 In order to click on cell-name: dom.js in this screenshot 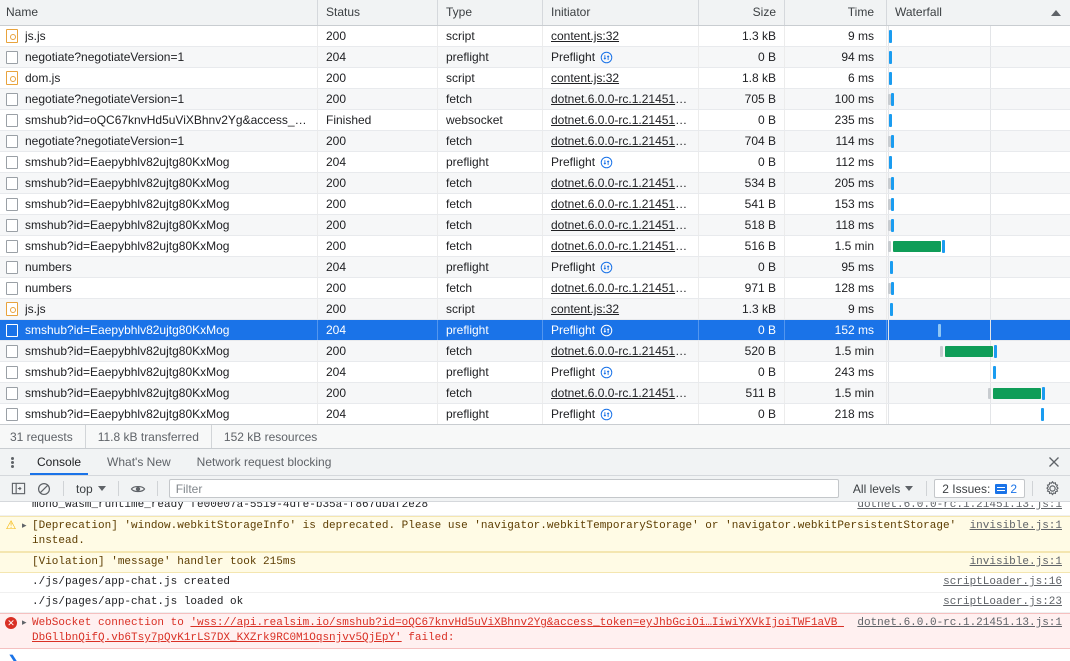, I will do `click(159, 78)`.